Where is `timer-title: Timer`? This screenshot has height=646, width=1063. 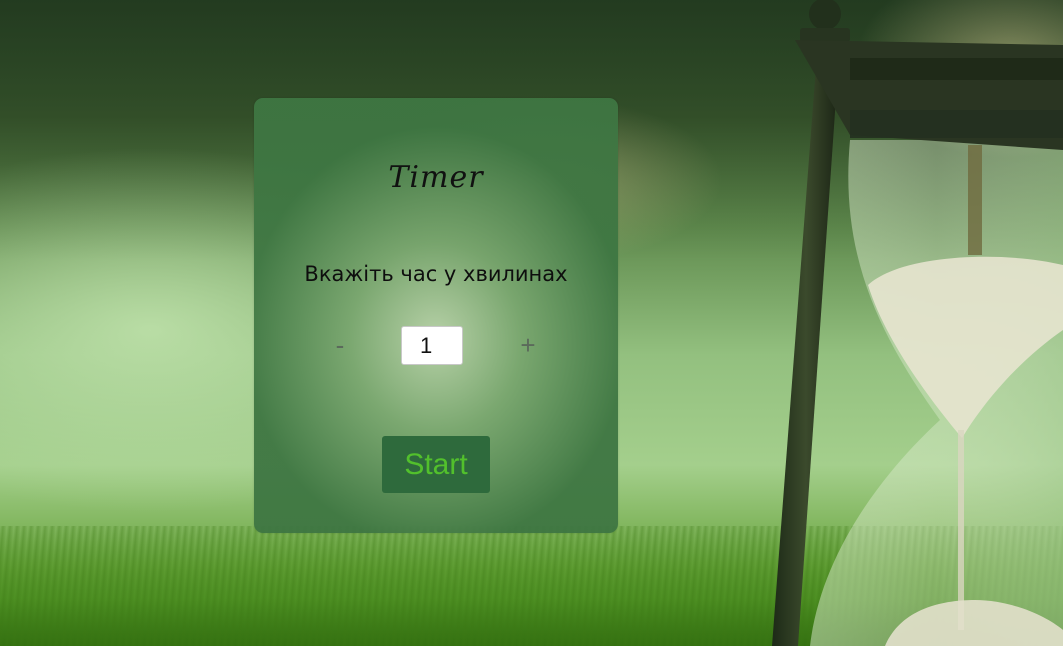 timer-title: Timer is located at coordinates (436, 177).